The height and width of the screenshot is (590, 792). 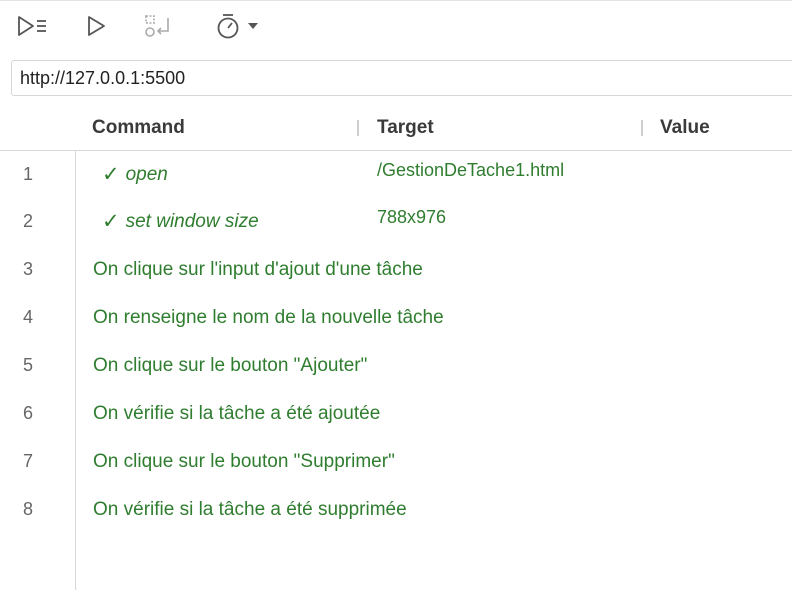 I want to click on command-text: open, so click(x=146, y=174).